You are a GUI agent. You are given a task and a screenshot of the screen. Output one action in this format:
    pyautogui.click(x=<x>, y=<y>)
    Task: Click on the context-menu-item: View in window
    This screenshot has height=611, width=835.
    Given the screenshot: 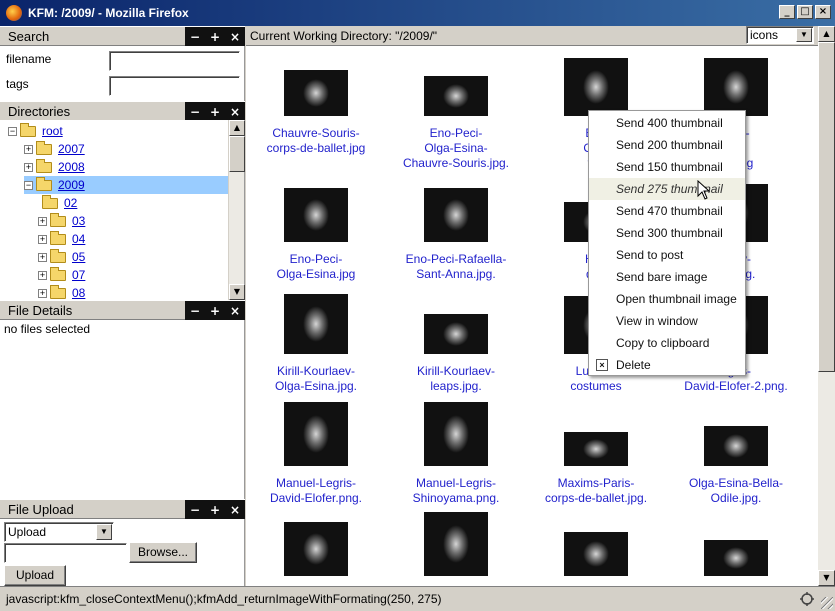 What is the action you would take?
    pyautogui.click(x=667, y=321)
    